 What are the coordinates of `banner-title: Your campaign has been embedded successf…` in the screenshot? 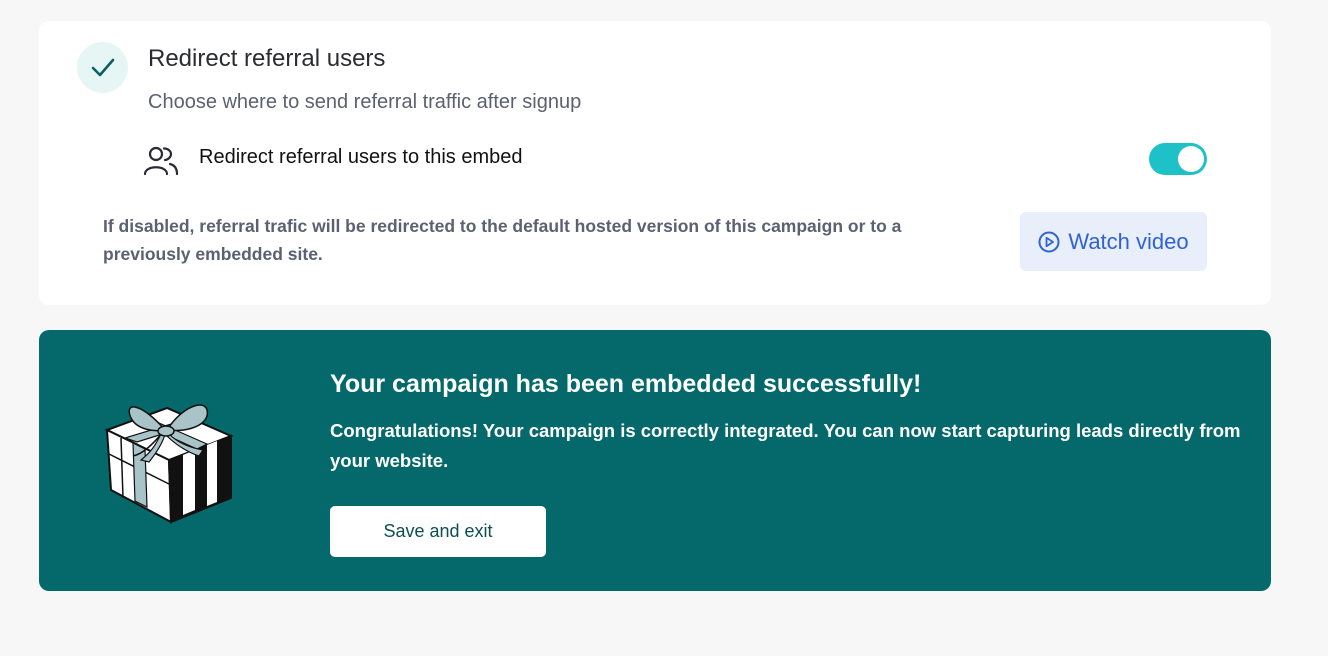 It's located at (626, 384).